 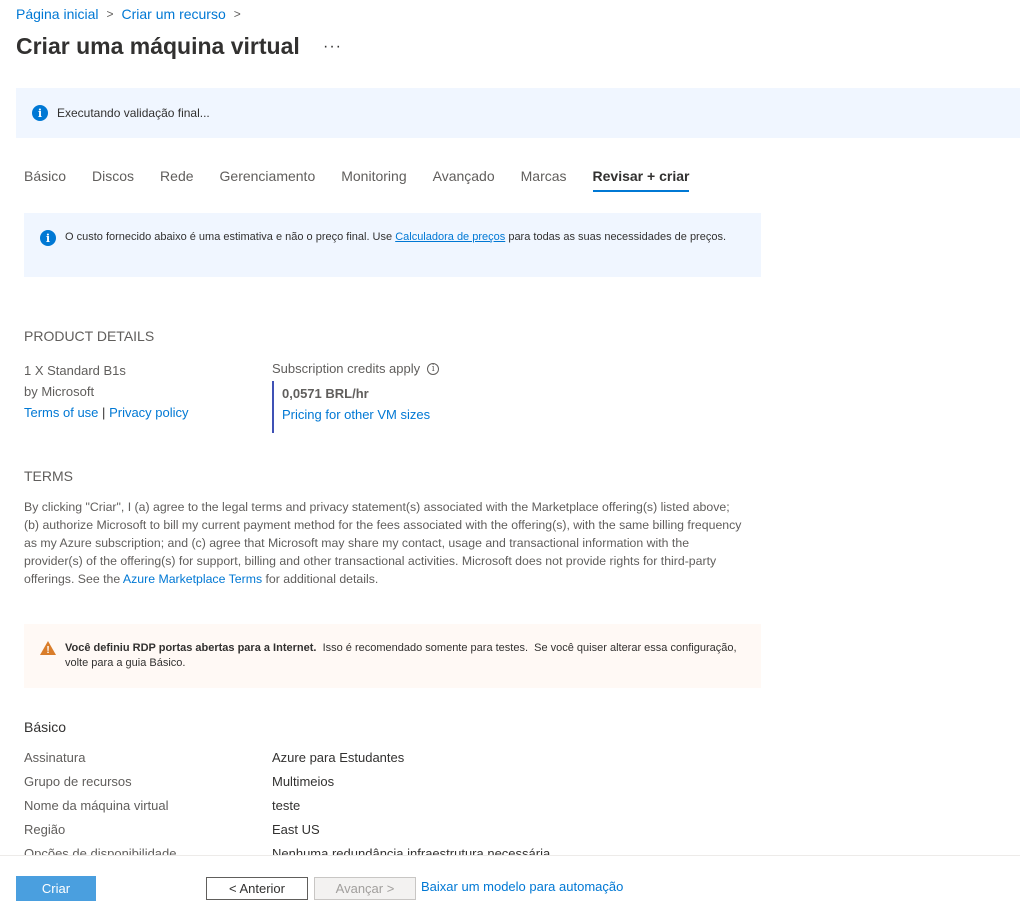 What do you see at coordinates (89, 336) in the screenshot?
I see `product-details-heading: PRODUCT DETAILS` at bounding box center [89, 336].